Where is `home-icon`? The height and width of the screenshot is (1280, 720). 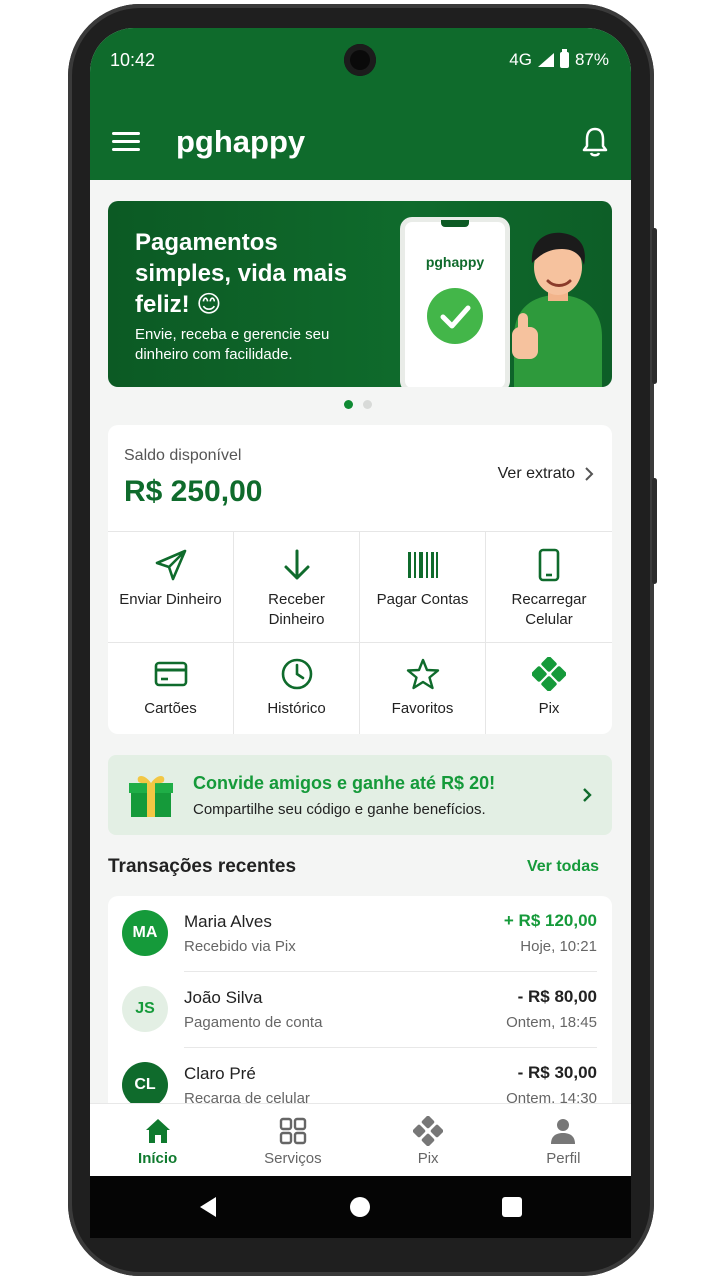
home-icon is located at coordinates (157, 1131).